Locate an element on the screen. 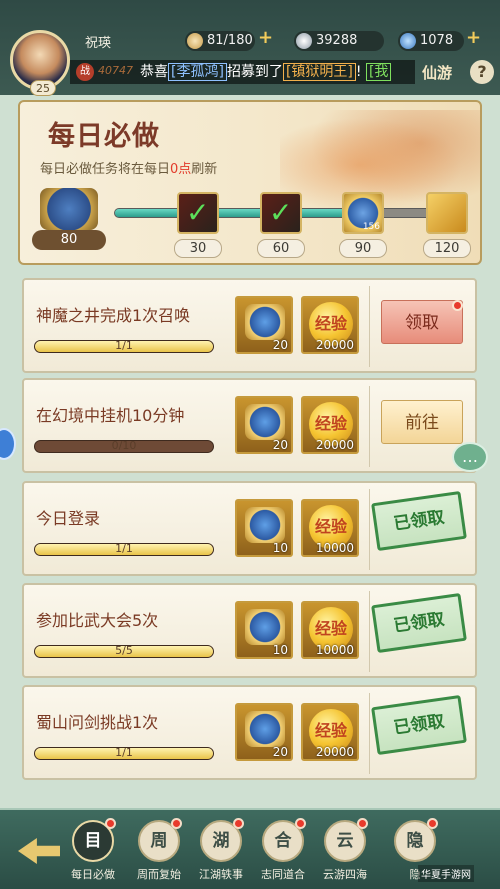 The height and width of the screenshot is (889, 500). ingot-icon is located at coordinates (408, 41).